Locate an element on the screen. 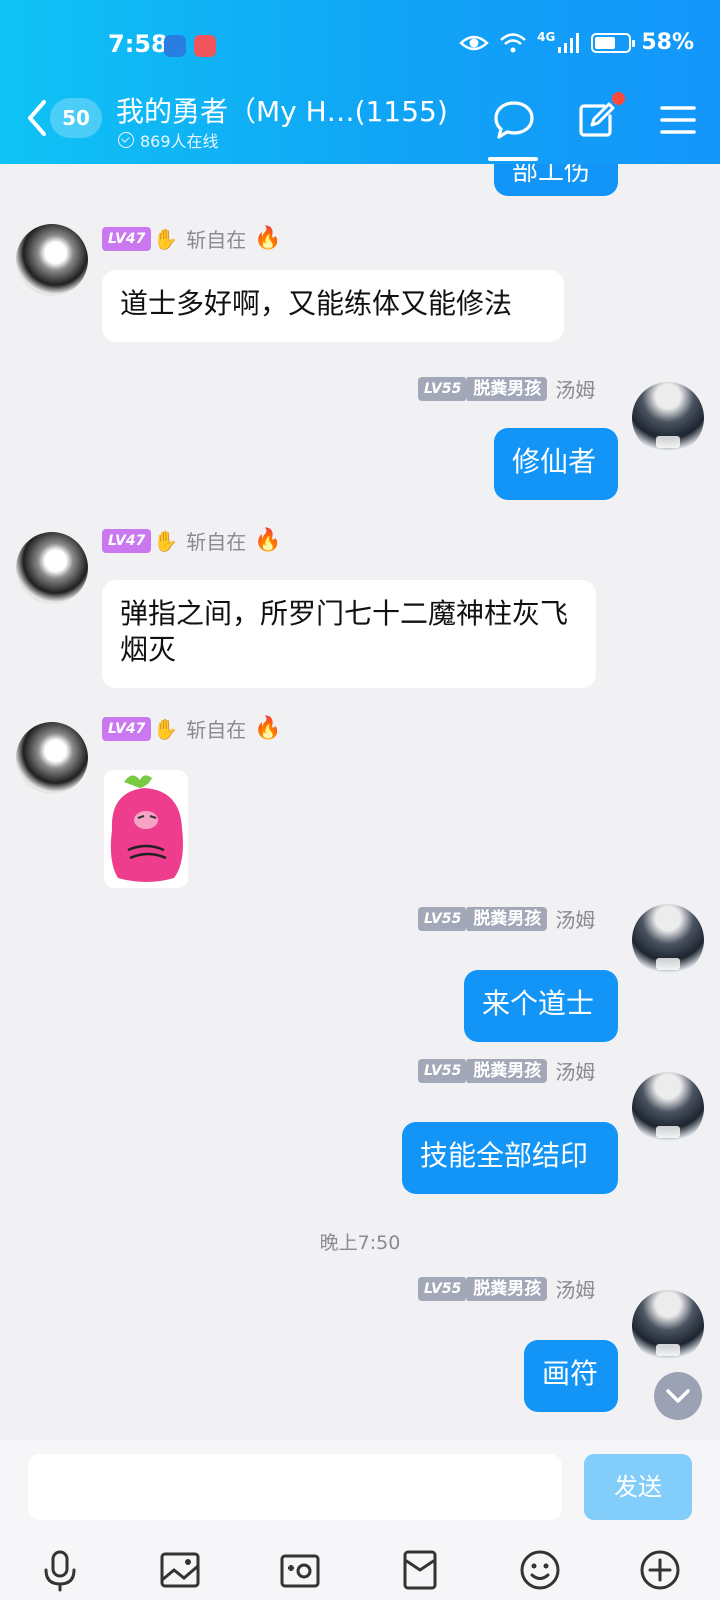 Image resolution: width=720 pixels, height=1600 pixels. network-label: 4G is located at coordinates (546, 36).